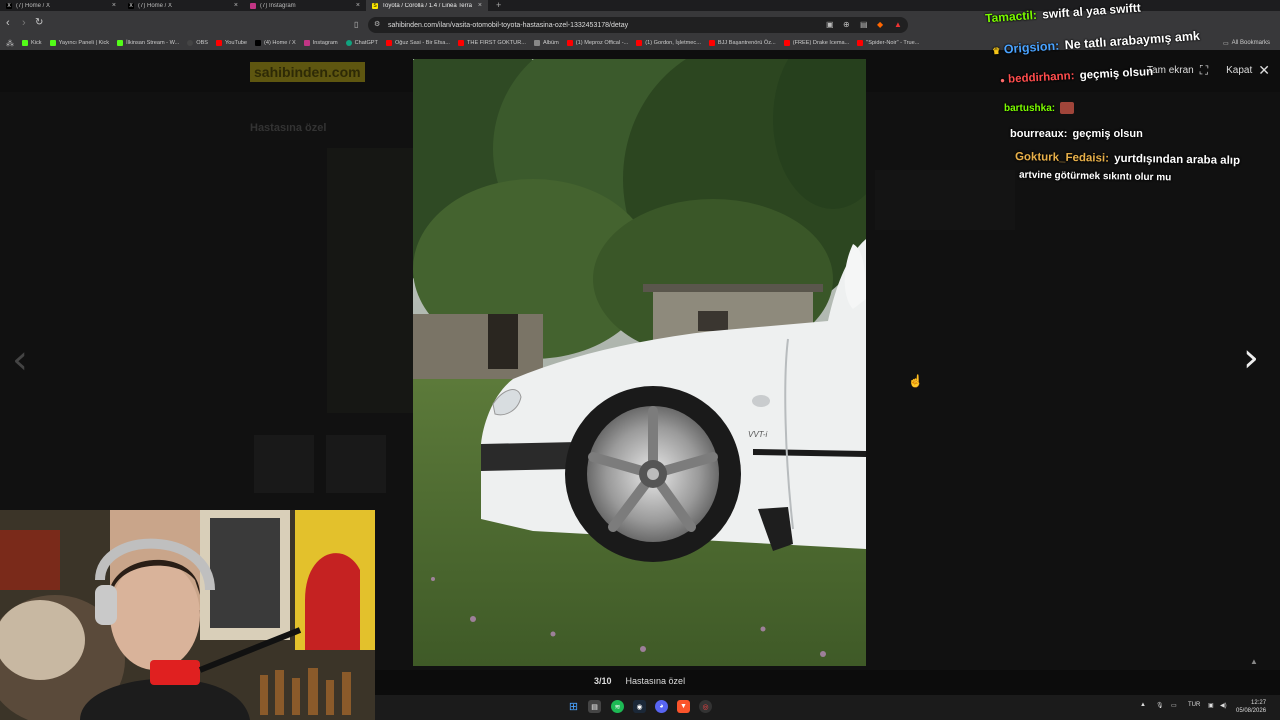 This screenshot has width=1280, height=720. I want to click on tab-label: Toyota / Corolla / 1.4 / Linea Terra, so click(427, 5).